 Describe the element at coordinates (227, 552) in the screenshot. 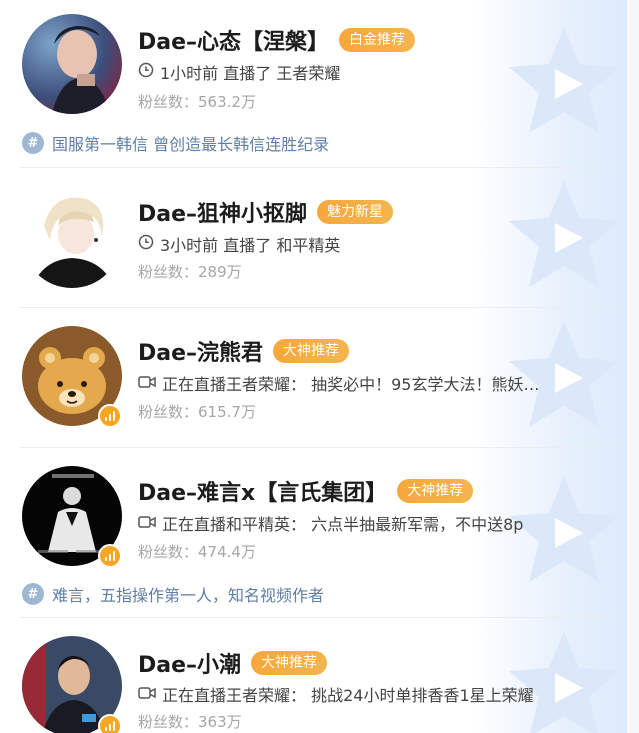

I see `fans-count: 474.4万` at that location.